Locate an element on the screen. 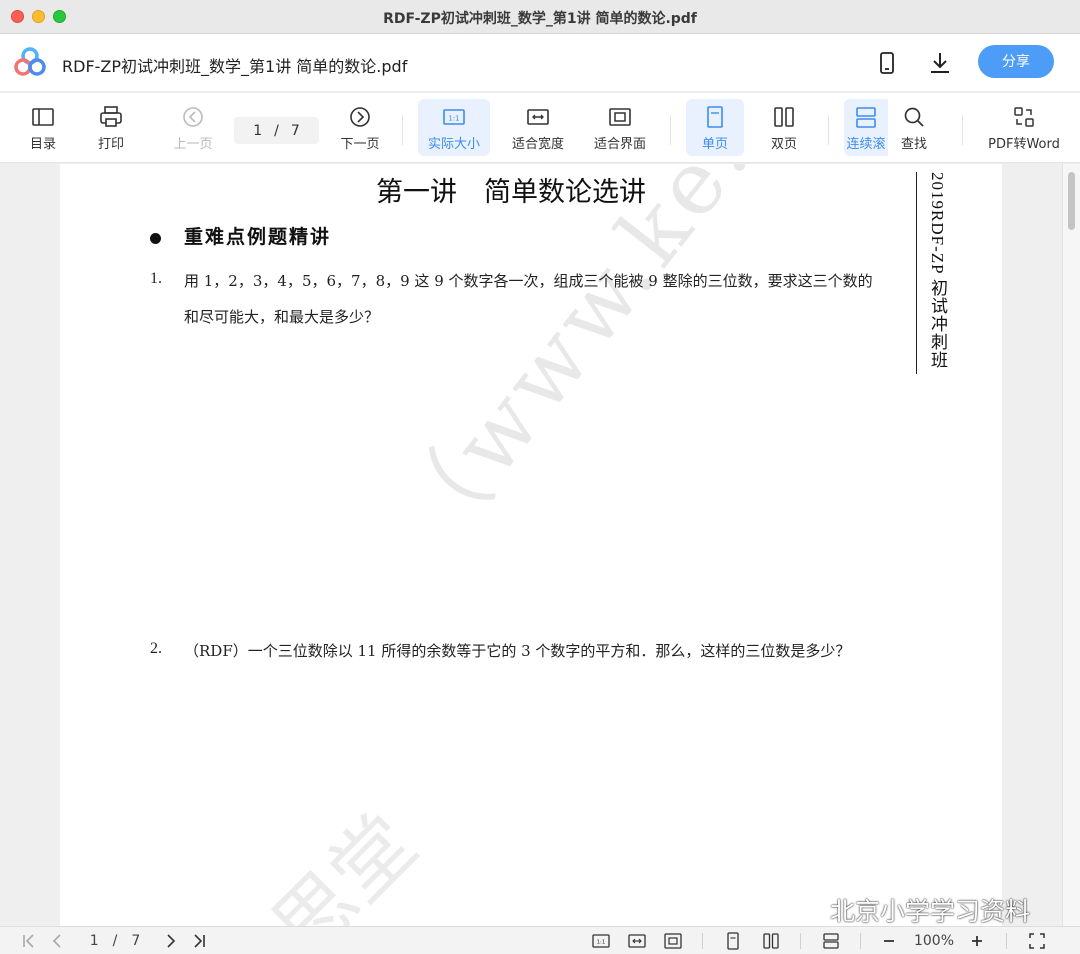 Image resolution: width=1080 pixels, height=954 pixels. fit-page-icon is located at coordinates (620, 117).